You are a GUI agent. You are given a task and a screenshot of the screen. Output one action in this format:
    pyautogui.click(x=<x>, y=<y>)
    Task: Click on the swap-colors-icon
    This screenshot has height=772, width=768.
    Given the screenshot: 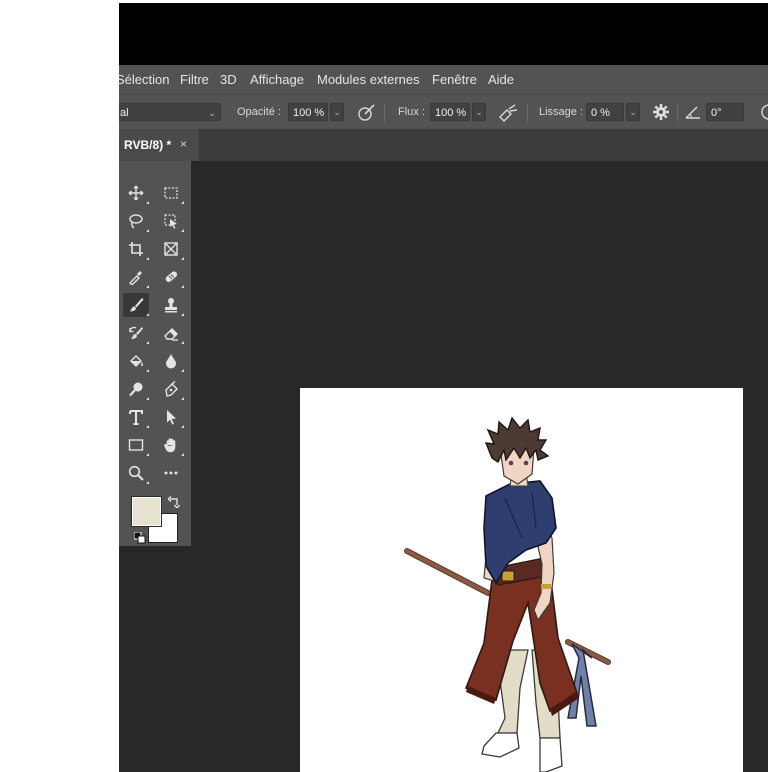 What is the action you would take?
    pyautogui.click(x=174, y=504)
    